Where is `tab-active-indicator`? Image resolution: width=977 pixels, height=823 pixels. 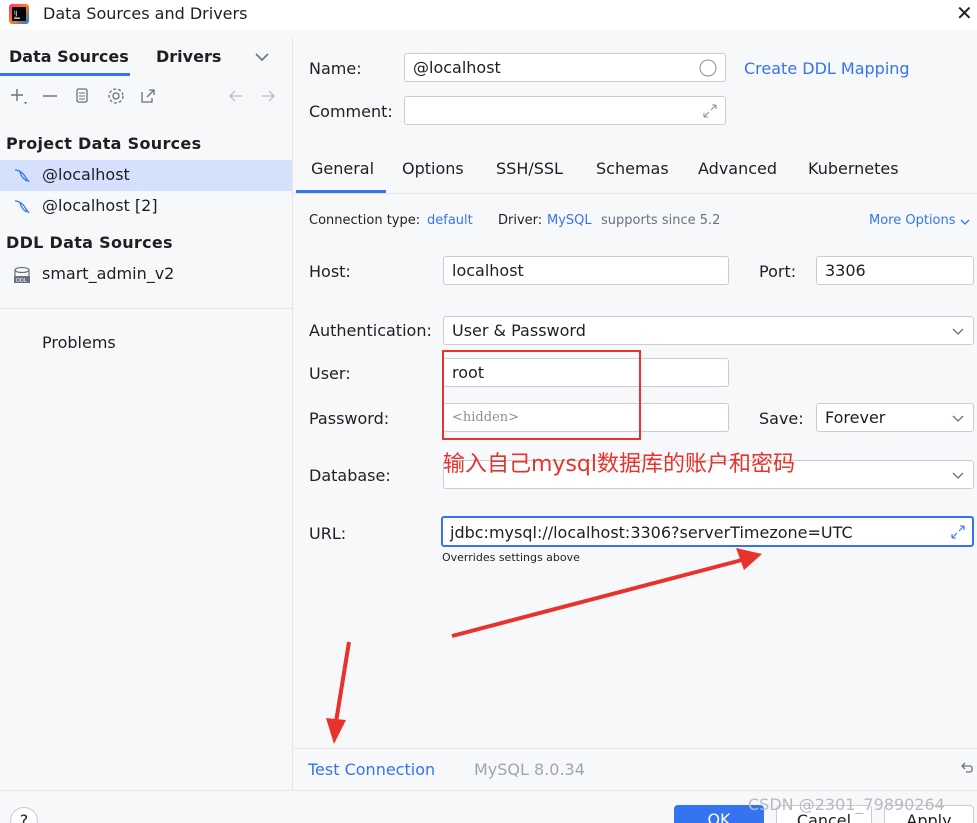 tab-active-indicator is located at coordinates (65, 74).